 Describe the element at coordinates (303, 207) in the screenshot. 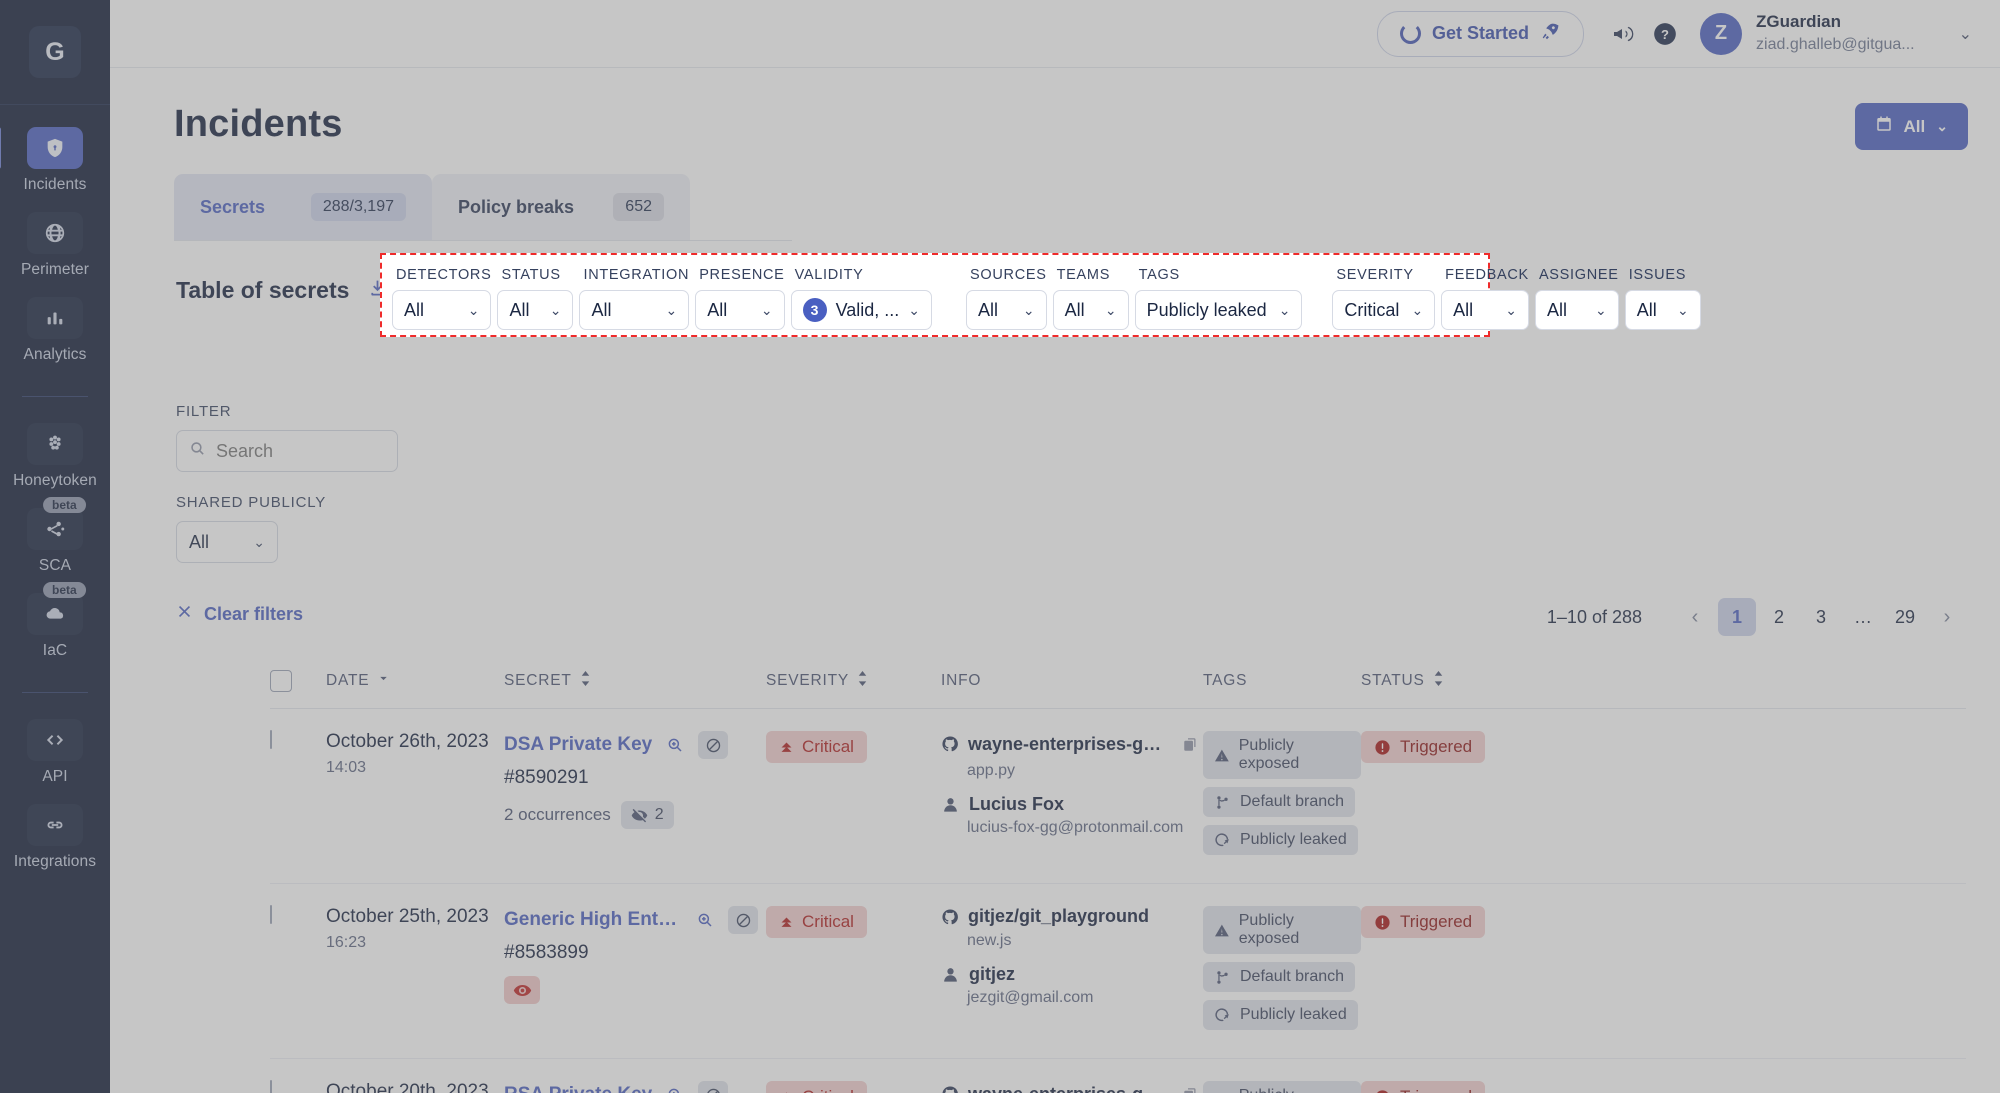

I see `tab-secrets: Secrets 288/3,197` at that location.